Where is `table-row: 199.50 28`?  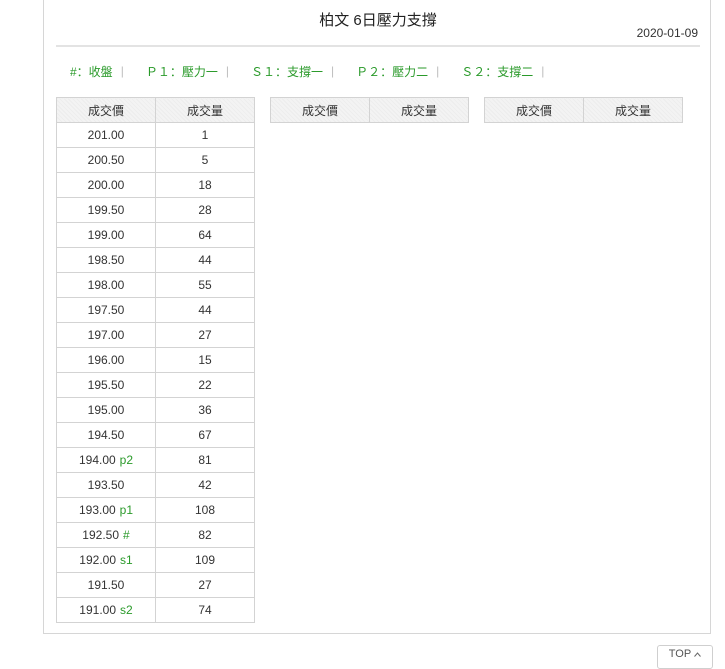 table-row: 199.50 28 is located at coordinates (155, 210).